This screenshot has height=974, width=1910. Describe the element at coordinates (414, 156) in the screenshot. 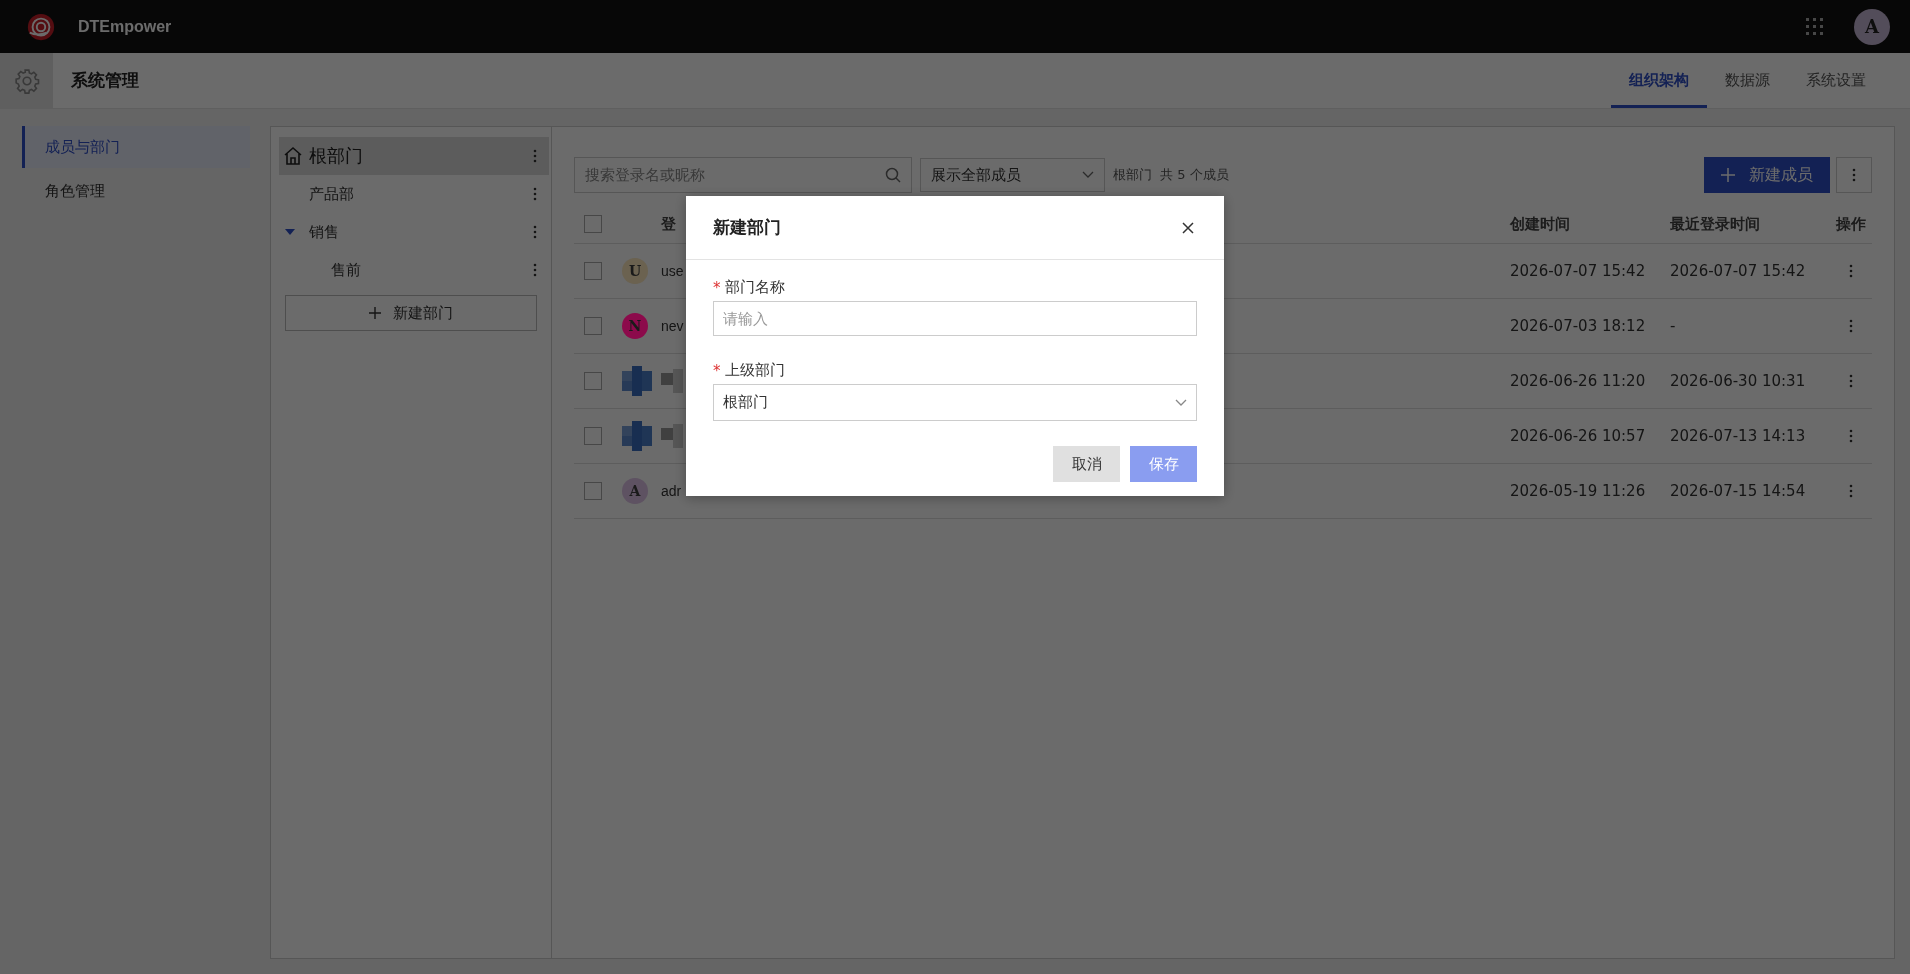

I see `tree-item: 根部门` at that location.